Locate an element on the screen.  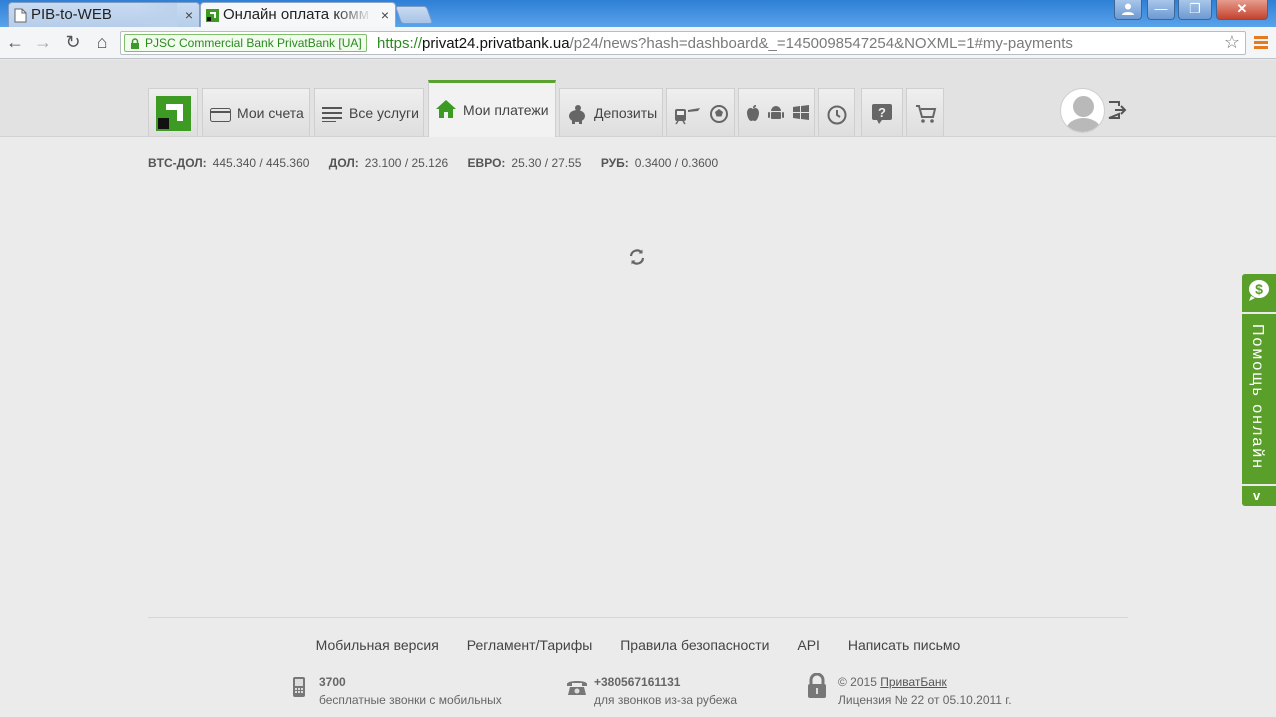
new-tab-button is located at coordinates (414, 15).